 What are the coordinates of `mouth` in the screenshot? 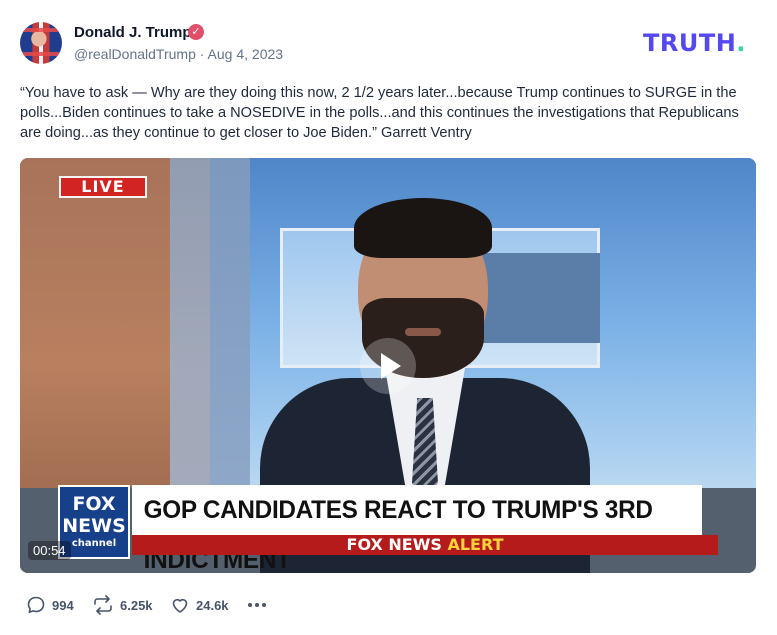 It's located at (423, 332).